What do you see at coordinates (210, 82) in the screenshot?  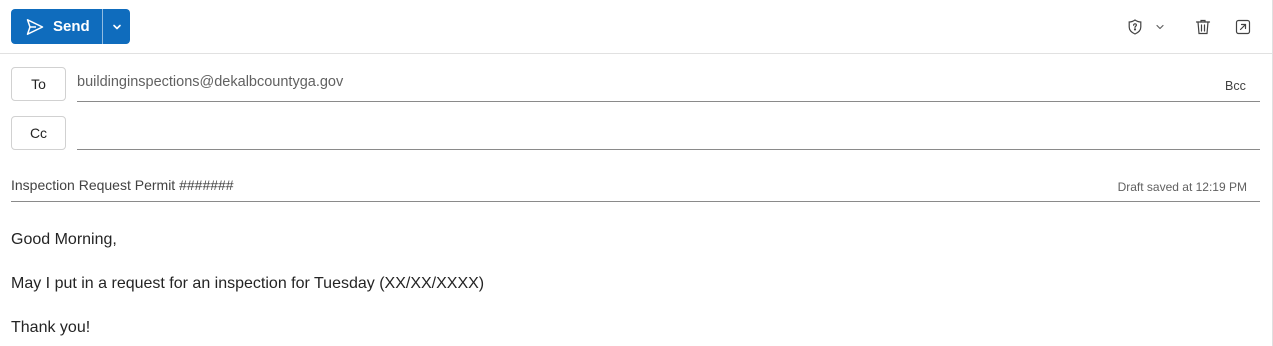 I see `to-recipient: buildinginspections@dekalbcountyga.gov` at bounding box center [210, 82].